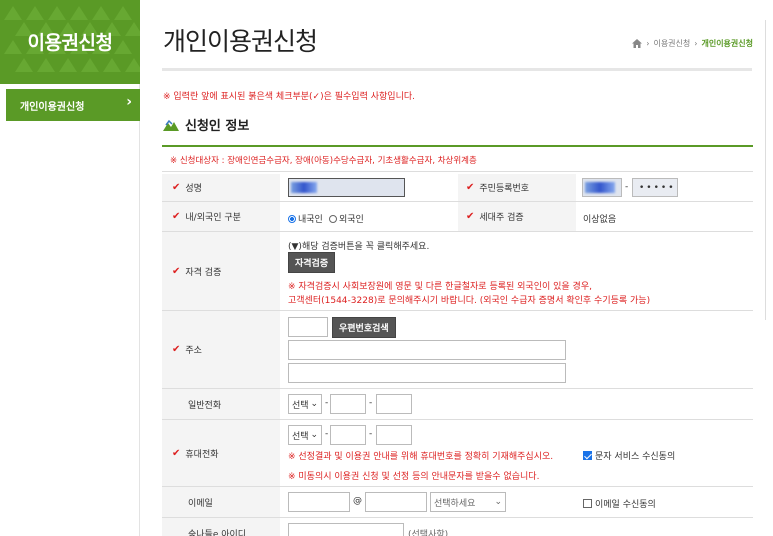  I want to click on section-title-text: 신청인 정보, so click(217, 126).